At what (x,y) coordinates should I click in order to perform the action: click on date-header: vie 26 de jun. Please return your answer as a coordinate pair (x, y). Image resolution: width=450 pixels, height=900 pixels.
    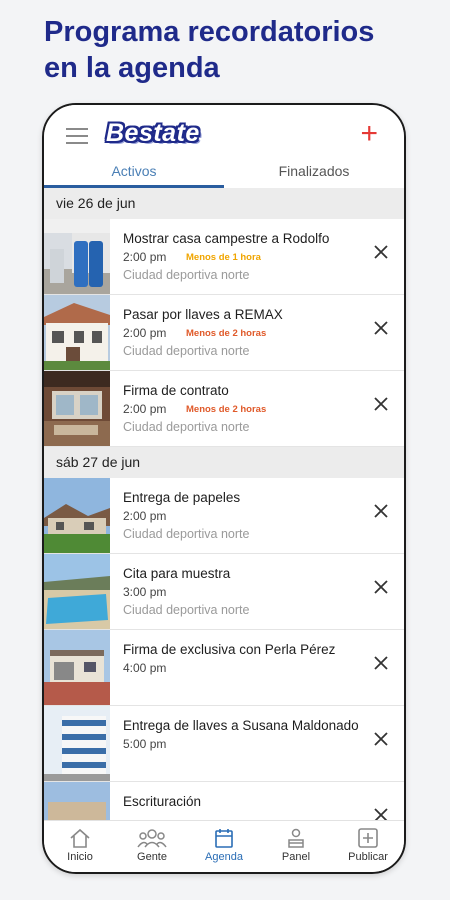
    Looking at the image, I should click on (224, 203).